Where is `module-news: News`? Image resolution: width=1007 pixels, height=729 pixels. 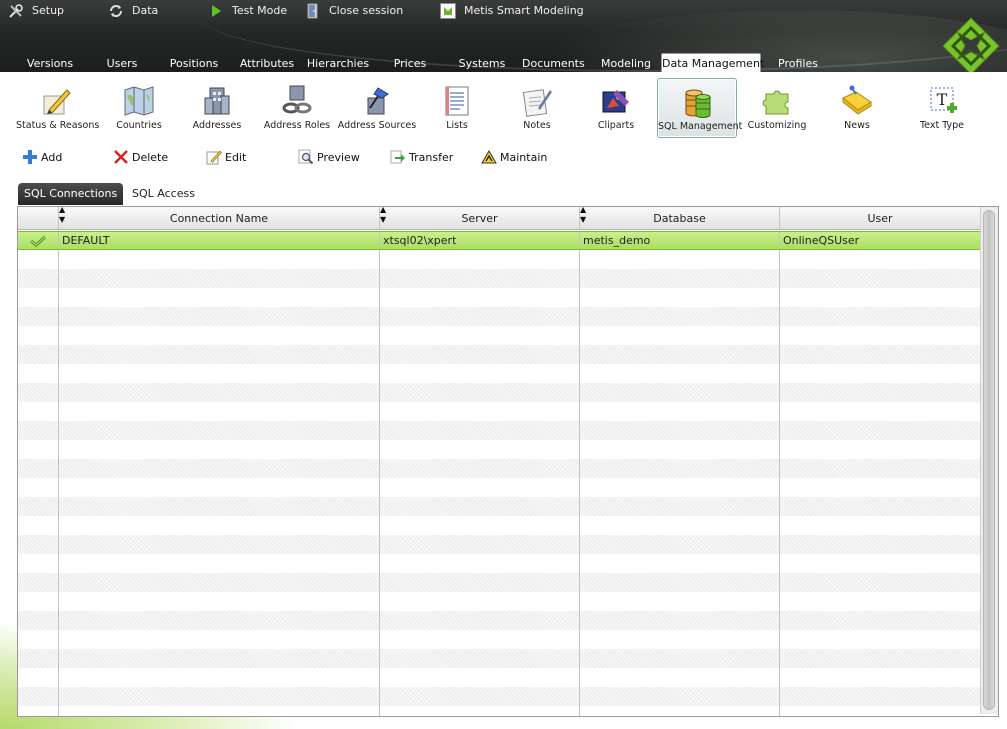 module-news: News is located at coordinates (857, 108).